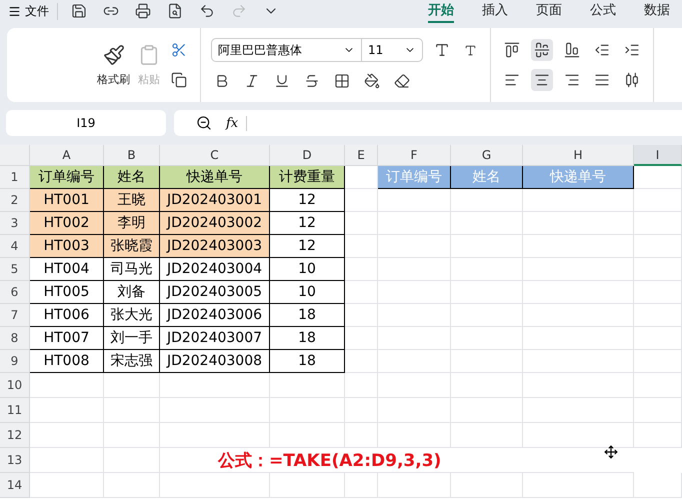 This screenshot has height=501, width=682. Describe the element at coordinates (132, 200) in the screenshot. I see `table-cell: 王晓` at that location.